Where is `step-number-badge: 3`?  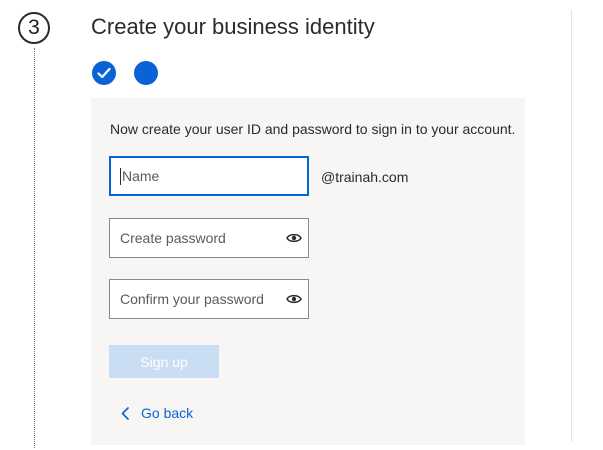 step-number-badge: 3 is located at coordinates (34, 28).